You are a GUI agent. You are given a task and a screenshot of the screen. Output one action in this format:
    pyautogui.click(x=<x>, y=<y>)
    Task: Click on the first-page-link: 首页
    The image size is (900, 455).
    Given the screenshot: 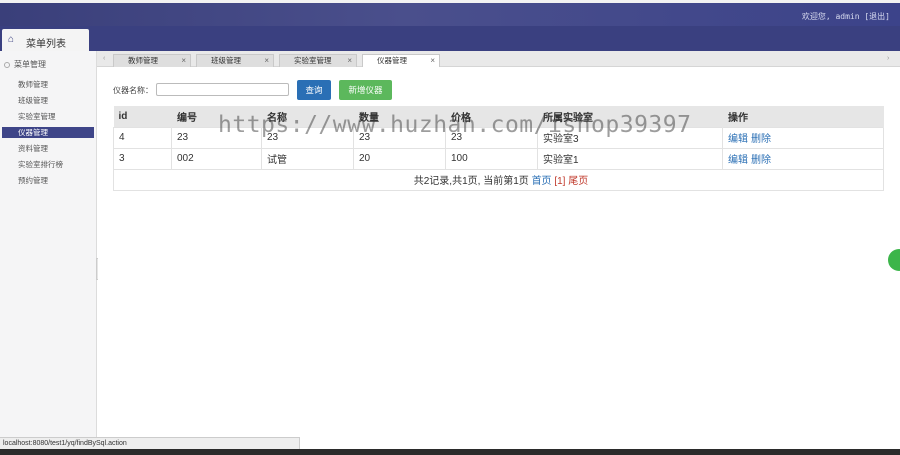 What is the action you would take?
    pyautogui.click(x=542, y=181)
    